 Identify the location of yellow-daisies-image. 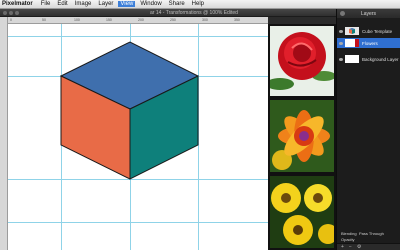
(302, 212).